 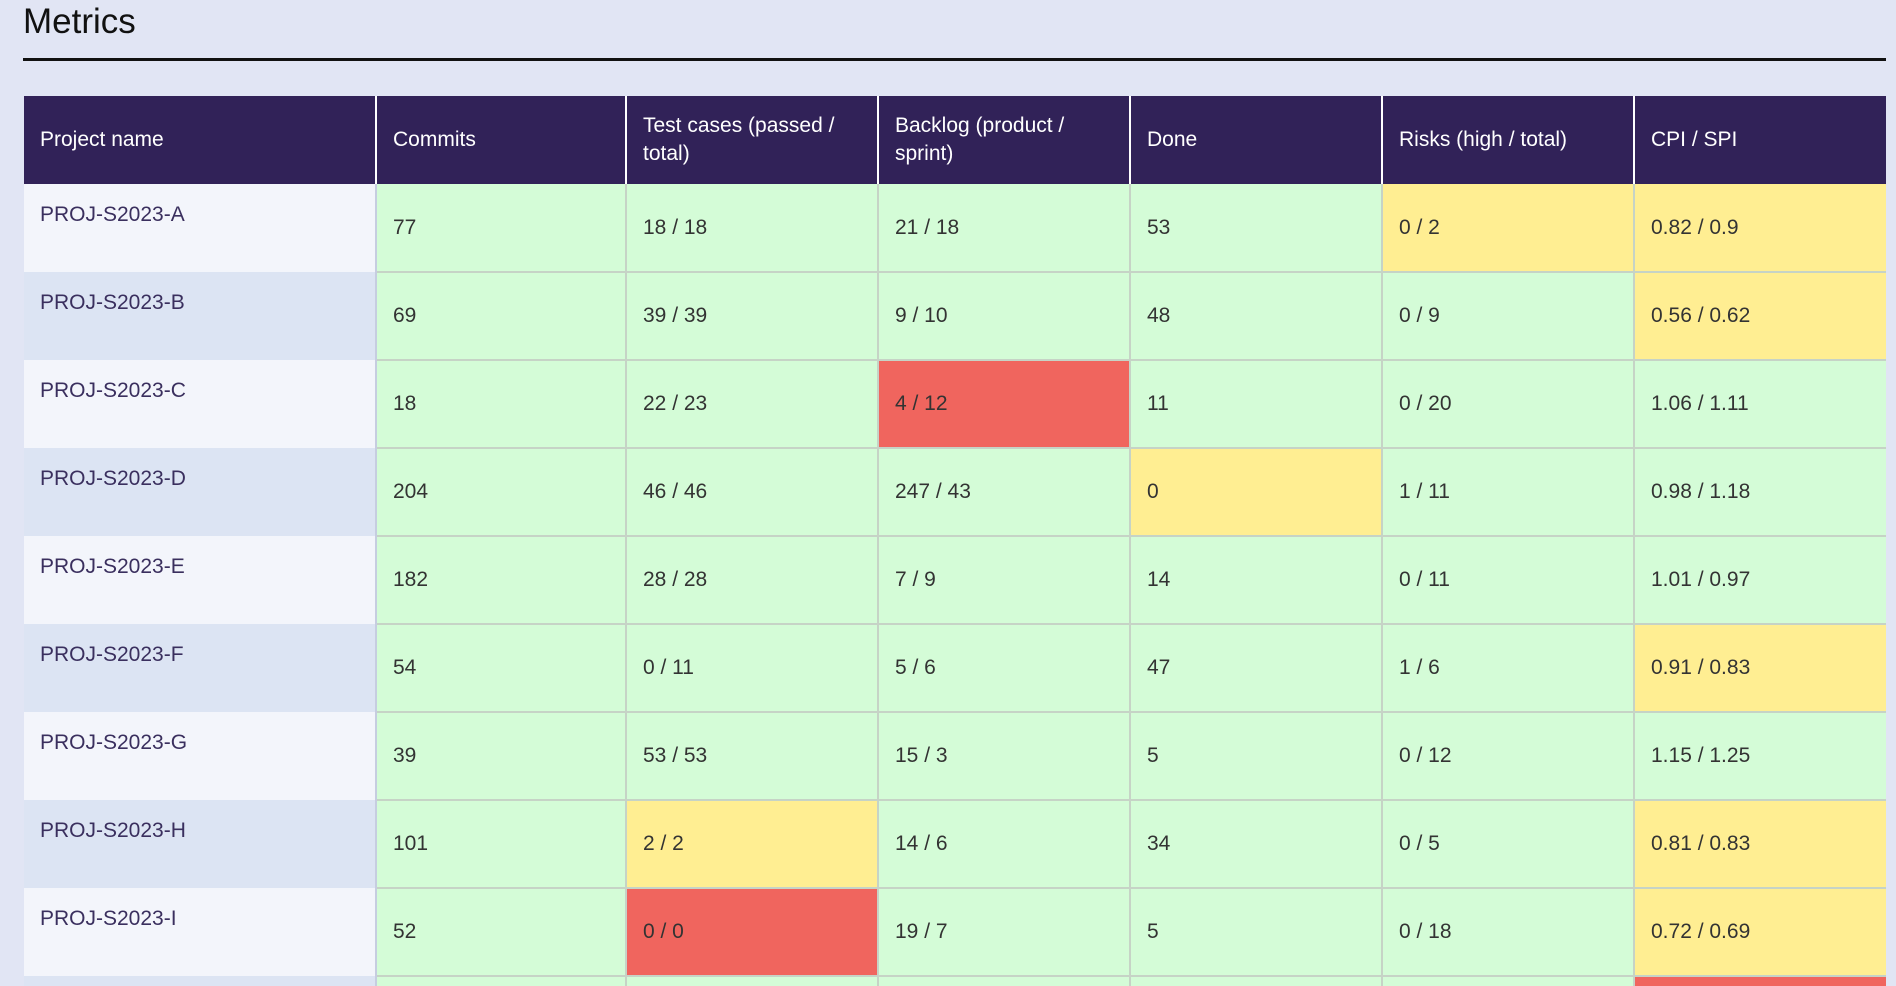 I want to click on tests-cell: 46 / 46, so click(x=752, y=492).